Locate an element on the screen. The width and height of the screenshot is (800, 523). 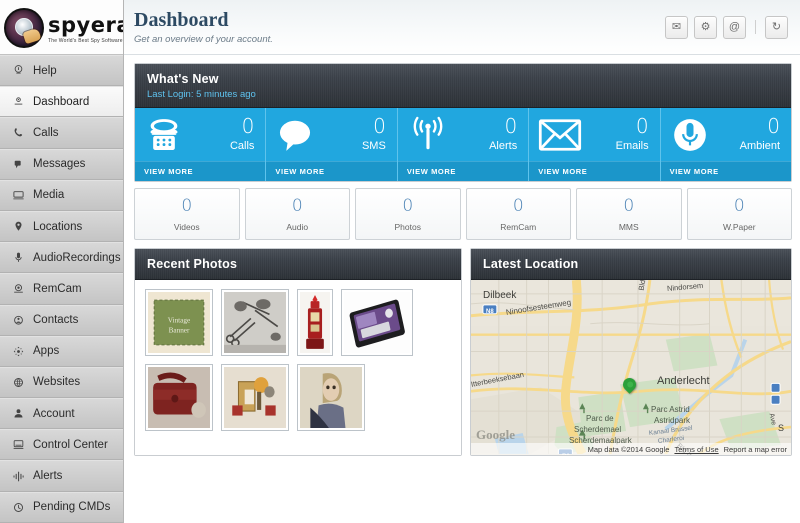
media-stat-label: MMS is located at coordinates (628, 227).